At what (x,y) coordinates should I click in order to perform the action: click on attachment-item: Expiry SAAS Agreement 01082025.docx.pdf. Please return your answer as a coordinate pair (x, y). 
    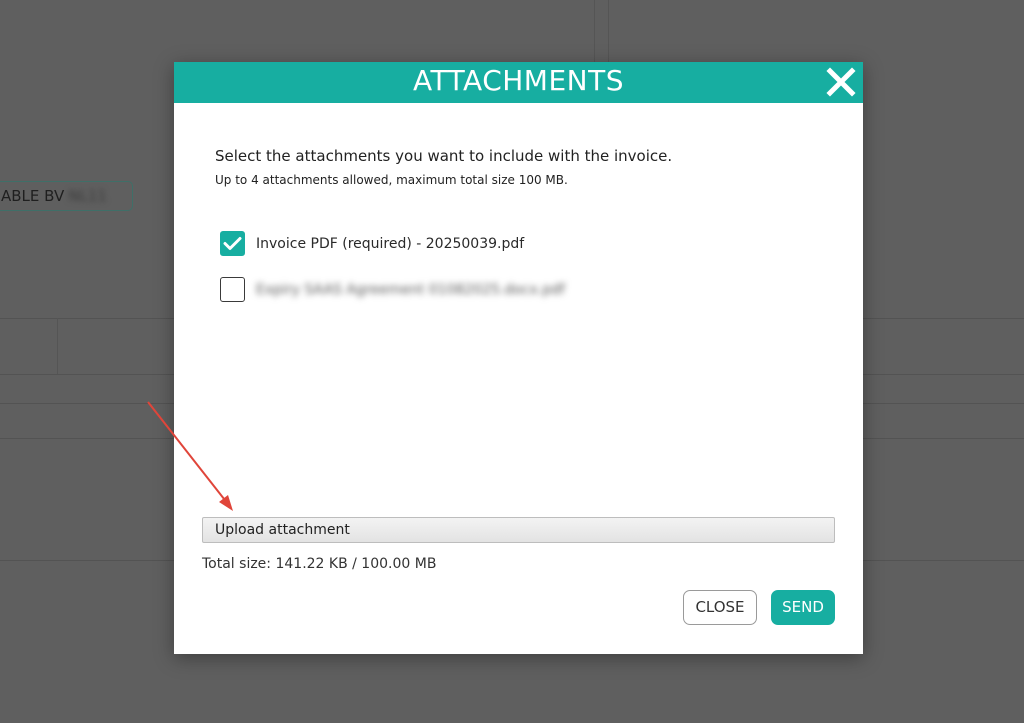
    Looking at the image, I should click on (392, 289).